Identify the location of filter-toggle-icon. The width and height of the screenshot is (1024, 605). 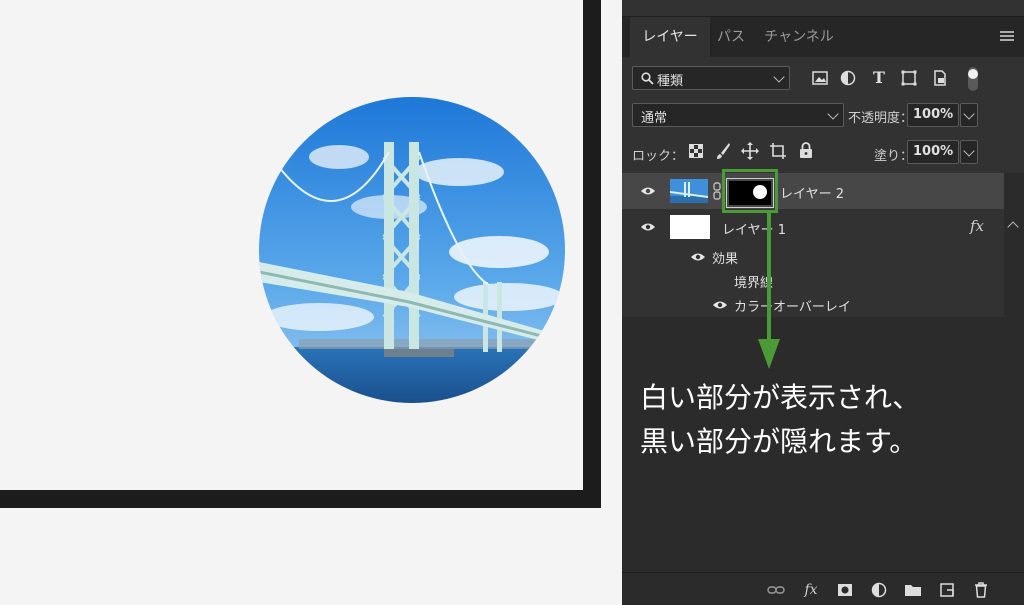
(973, 79).